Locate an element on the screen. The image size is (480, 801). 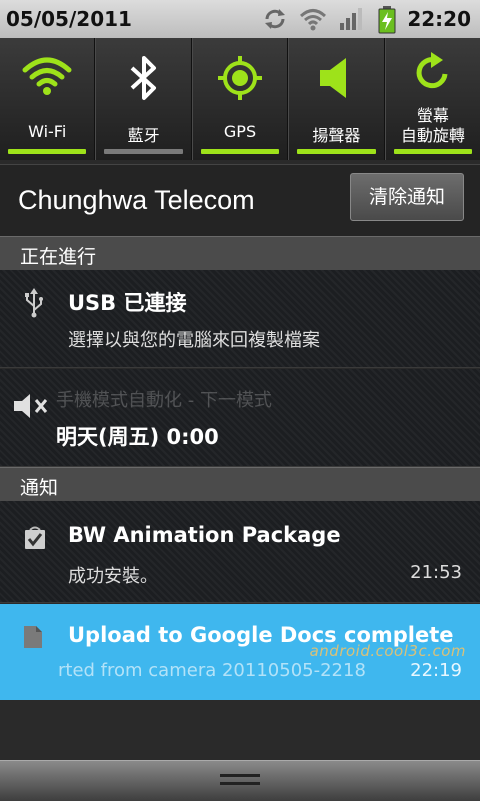
toggle-speaker: 揚聲器 is located at coordinates (336, 99).